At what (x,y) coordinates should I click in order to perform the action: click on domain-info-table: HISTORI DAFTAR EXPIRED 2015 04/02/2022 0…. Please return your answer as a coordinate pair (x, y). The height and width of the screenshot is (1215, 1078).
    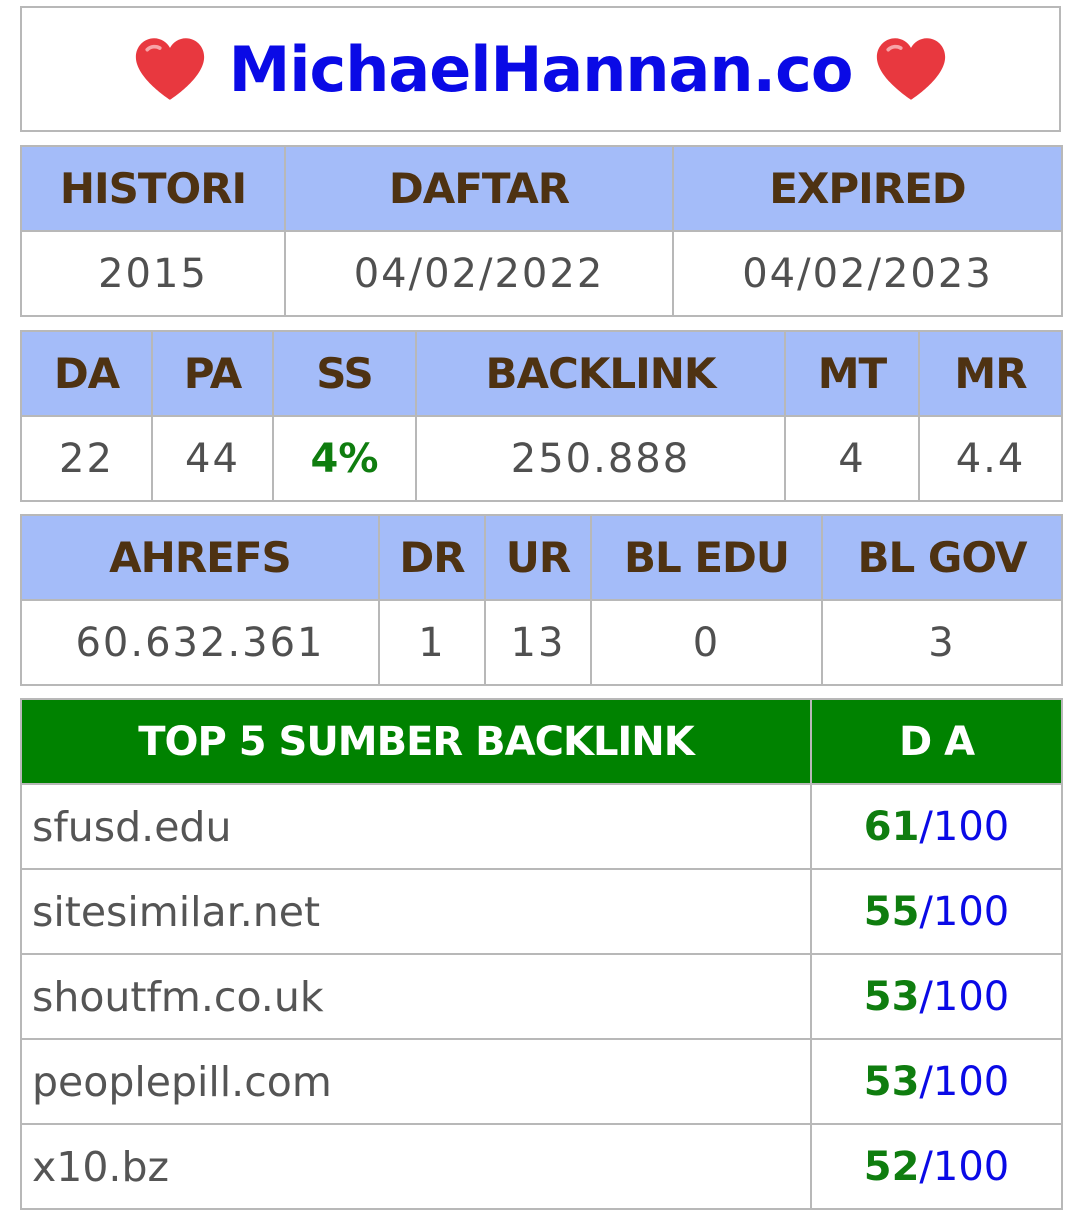
    Looking at the image, I should click on (541, 231).